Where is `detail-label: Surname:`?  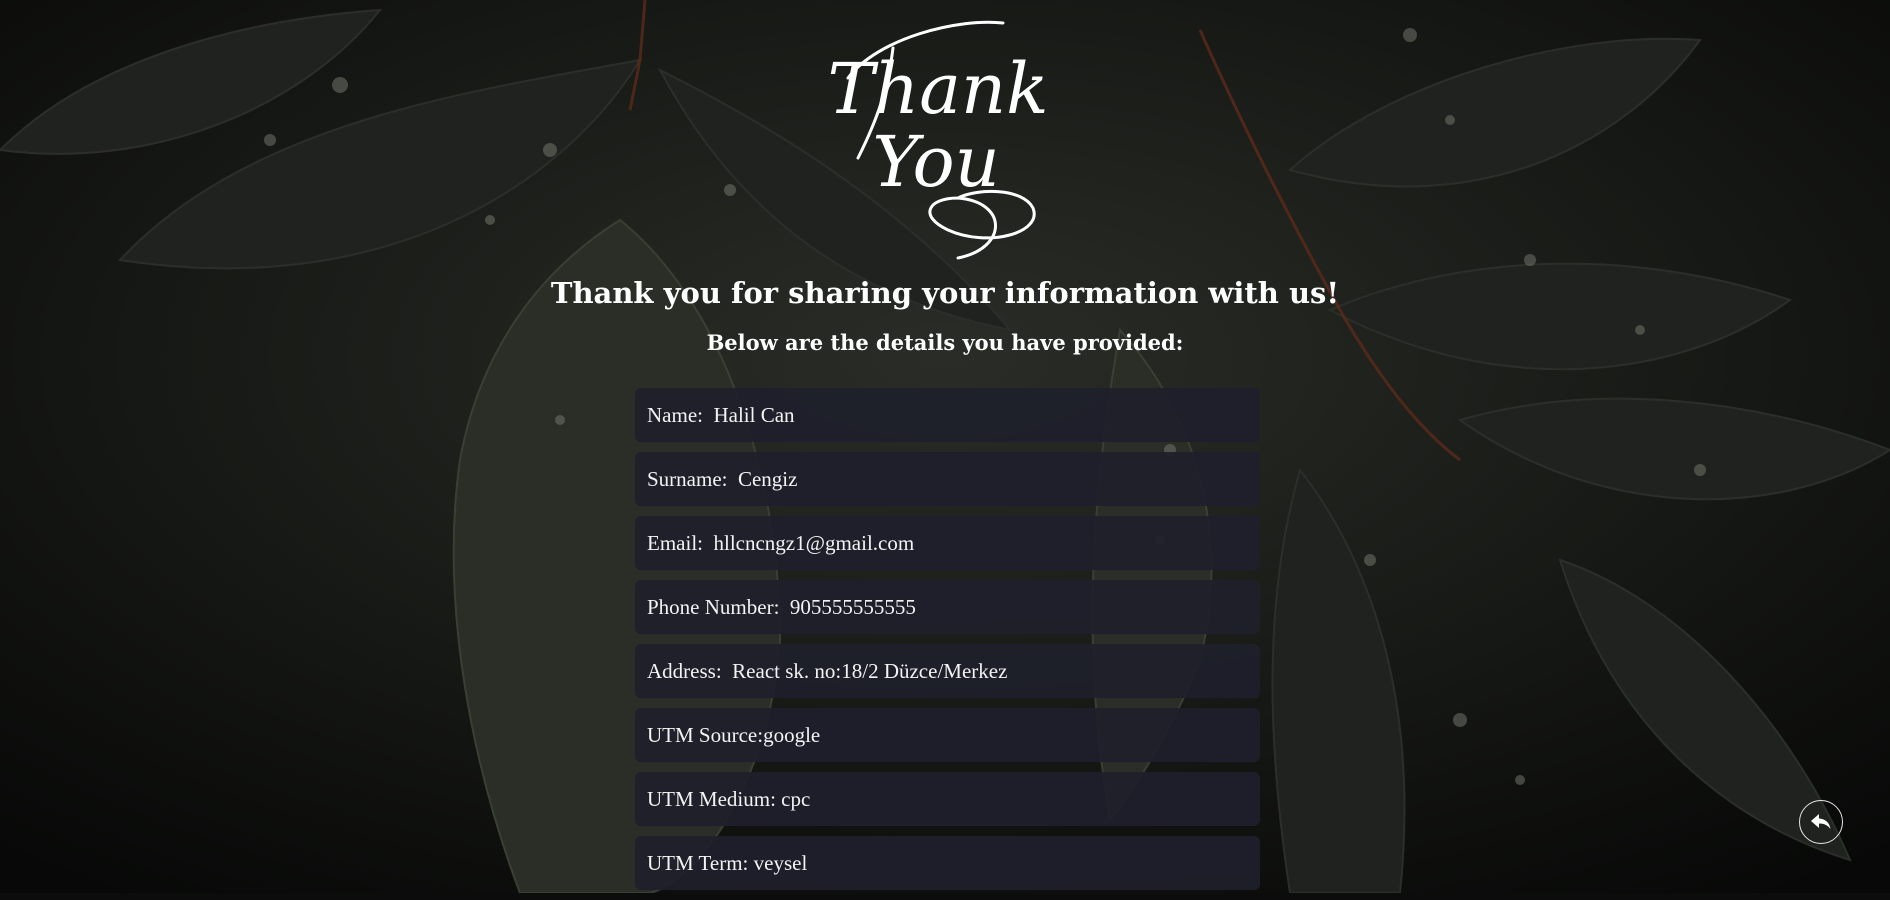
detail-label: Surname: is located at coordinates (687, 478).